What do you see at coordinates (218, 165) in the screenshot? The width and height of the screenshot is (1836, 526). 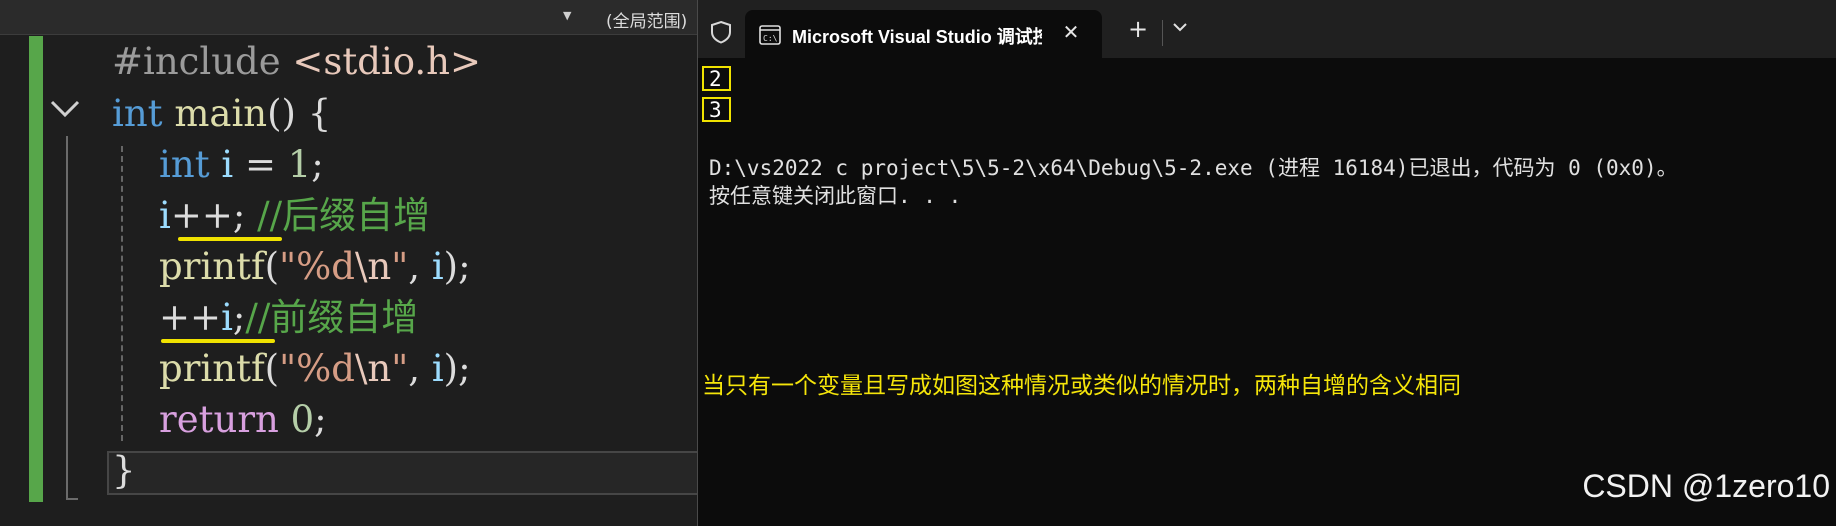 I see `code-line-declaration: int i = 1;` at bounding box center [218, 165].